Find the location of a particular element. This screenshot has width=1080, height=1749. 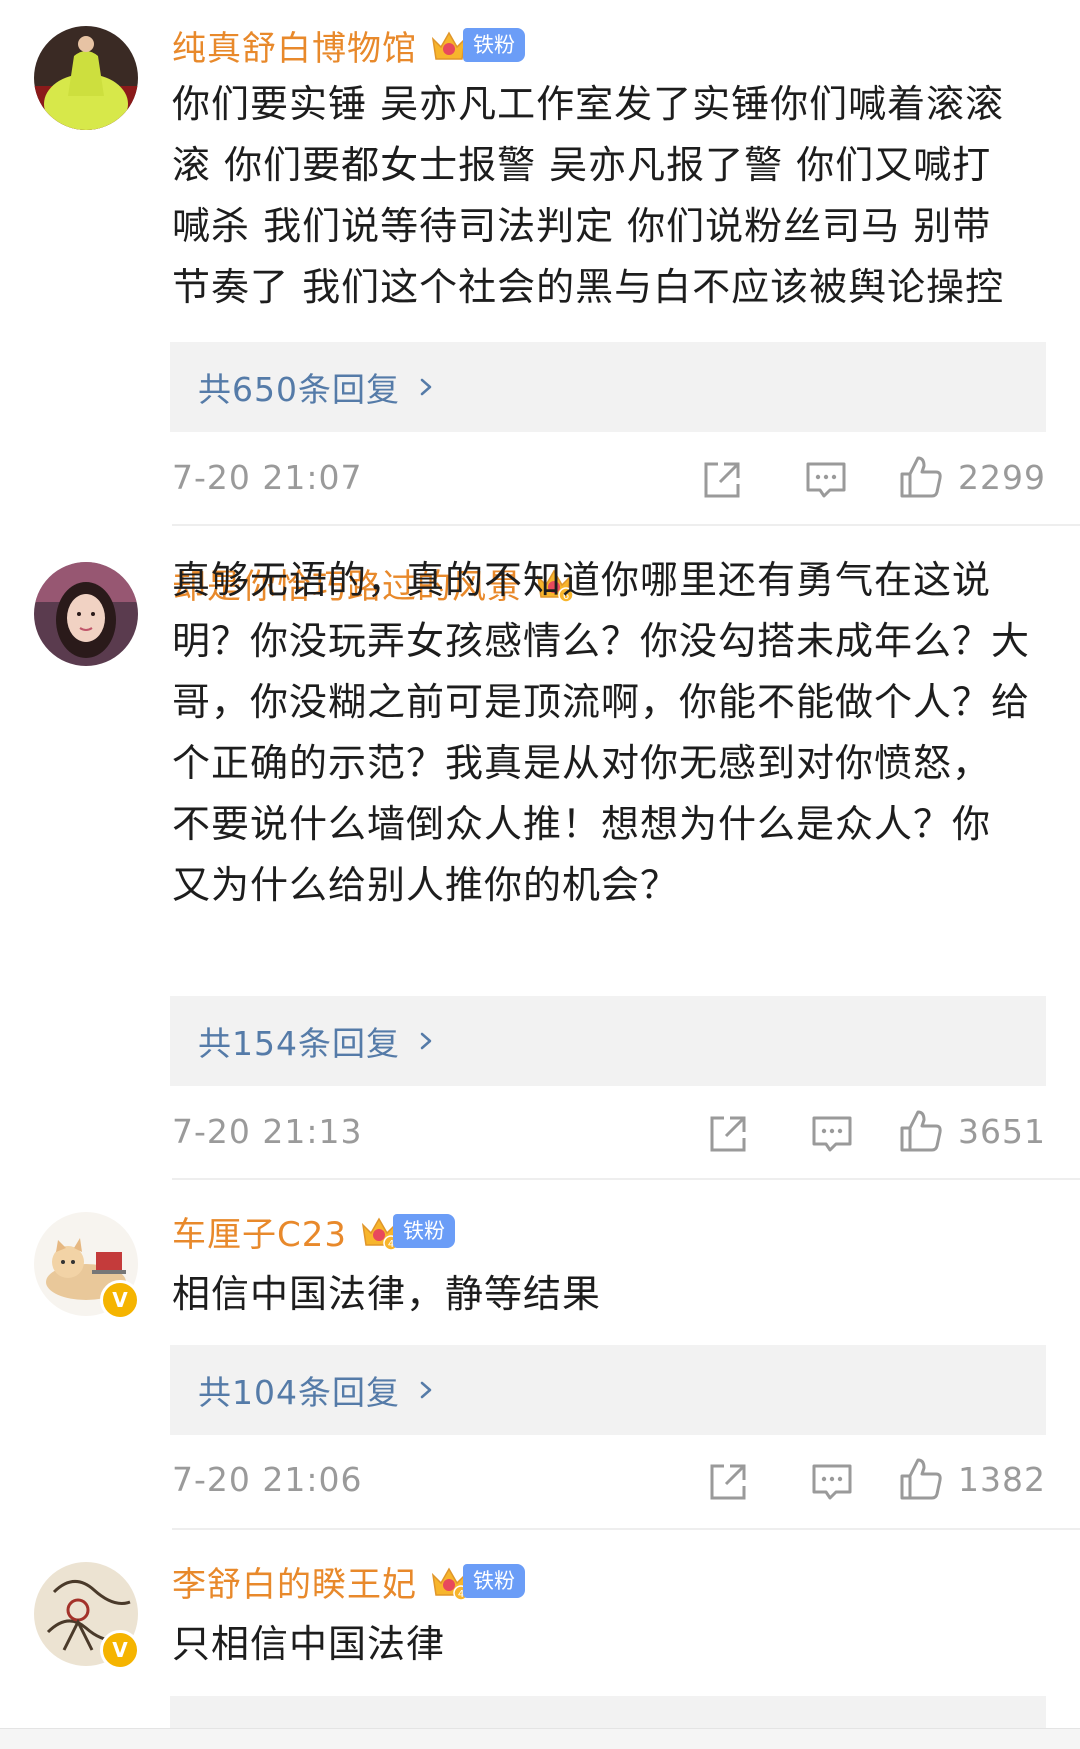

timestamp: 7-20 21:06 is located at coordinates (267, 1479).